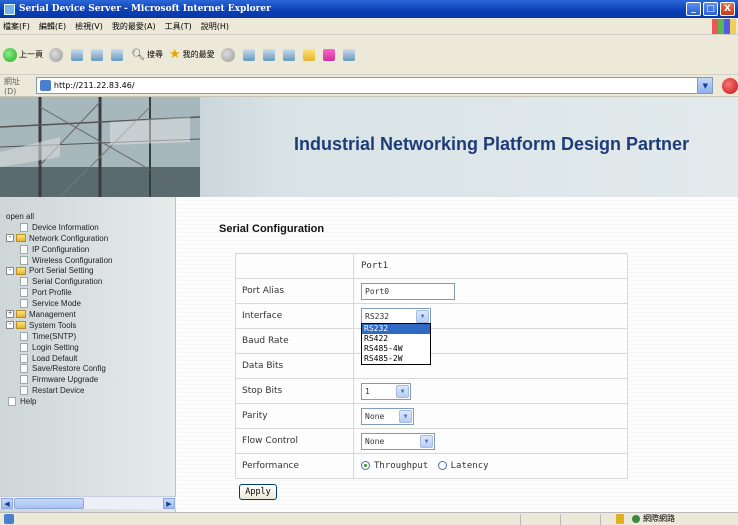 The height and width of the screenshot is (525, 738). What do you see at coordinates (52, 26) in the screenshot?
I see `menu-edit: 編輯(E)` at bounding box center [52, 26].